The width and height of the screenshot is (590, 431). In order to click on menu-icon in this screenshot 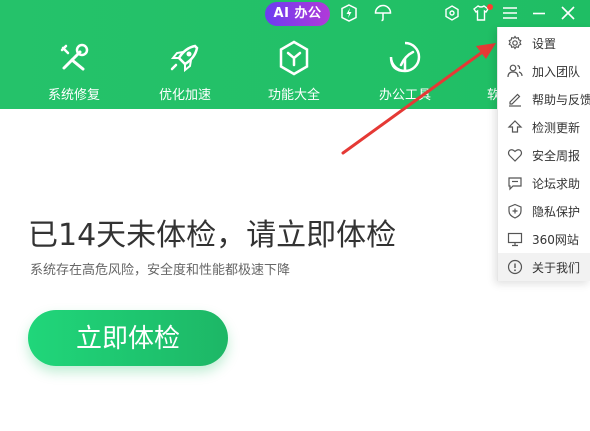, I will do `click(510, 13)`.